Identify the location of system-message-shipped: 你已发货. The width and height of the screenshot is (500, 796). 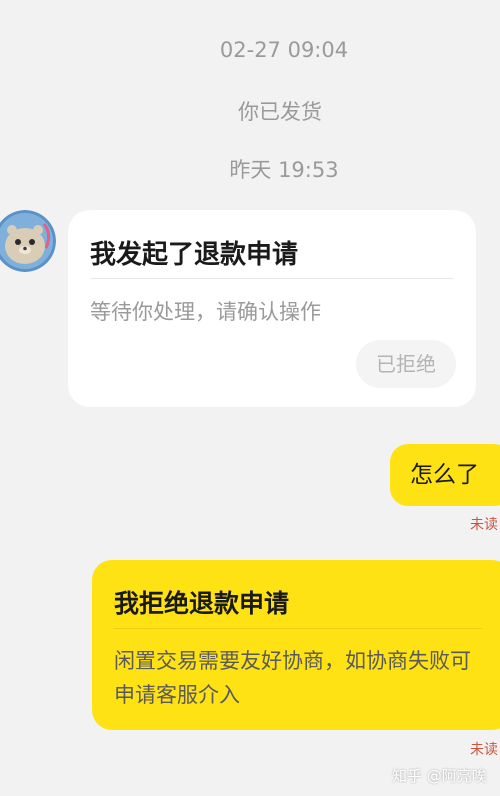
(280, 112).